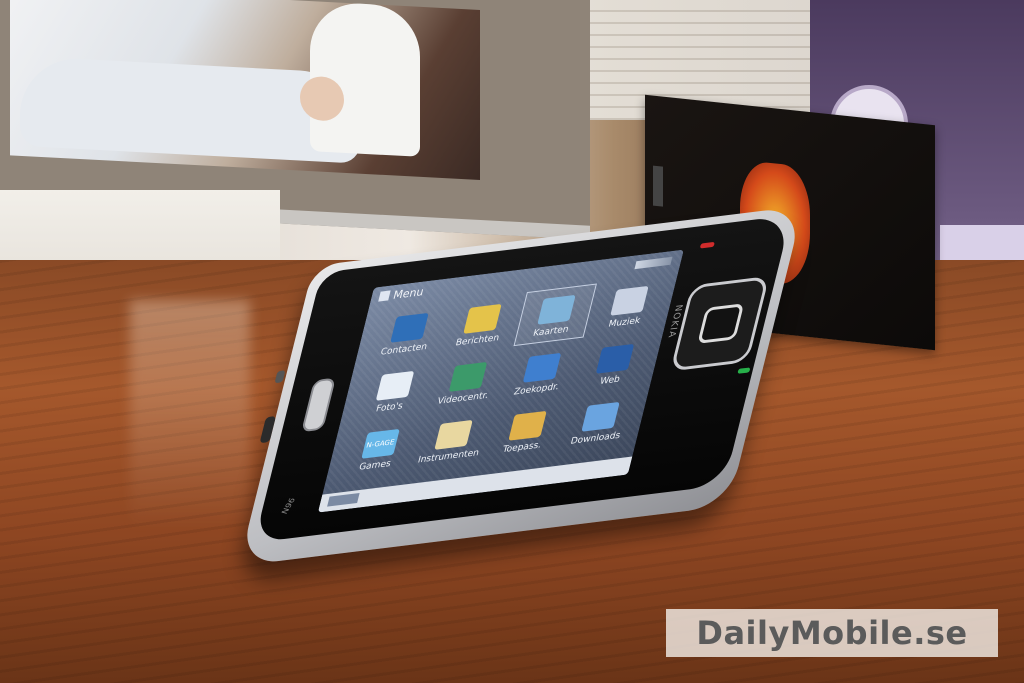 The width and height of the screenshot is (1024, 683). Describe the element at coordinates (595, 438) in the screenshot. I see `menu-item-label: Downloads` at that location.